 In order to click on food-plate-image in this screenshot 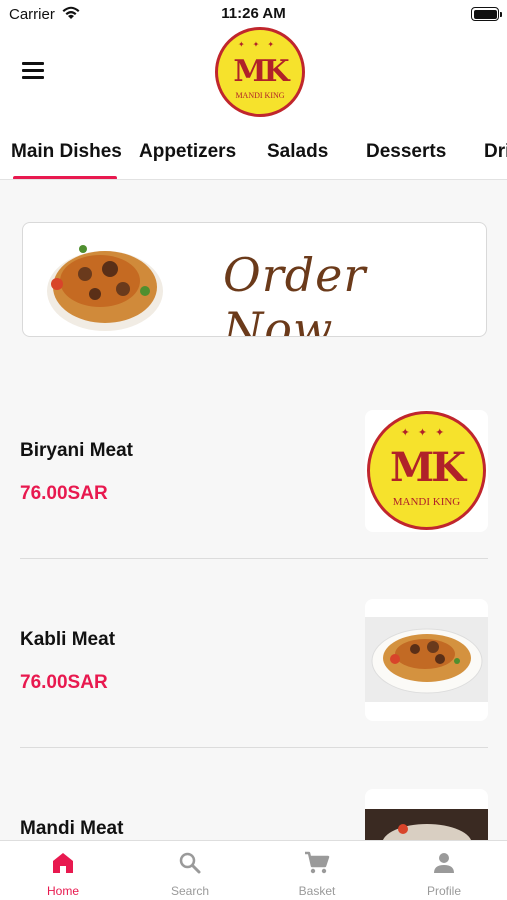, I will do `click(105, 288)`.